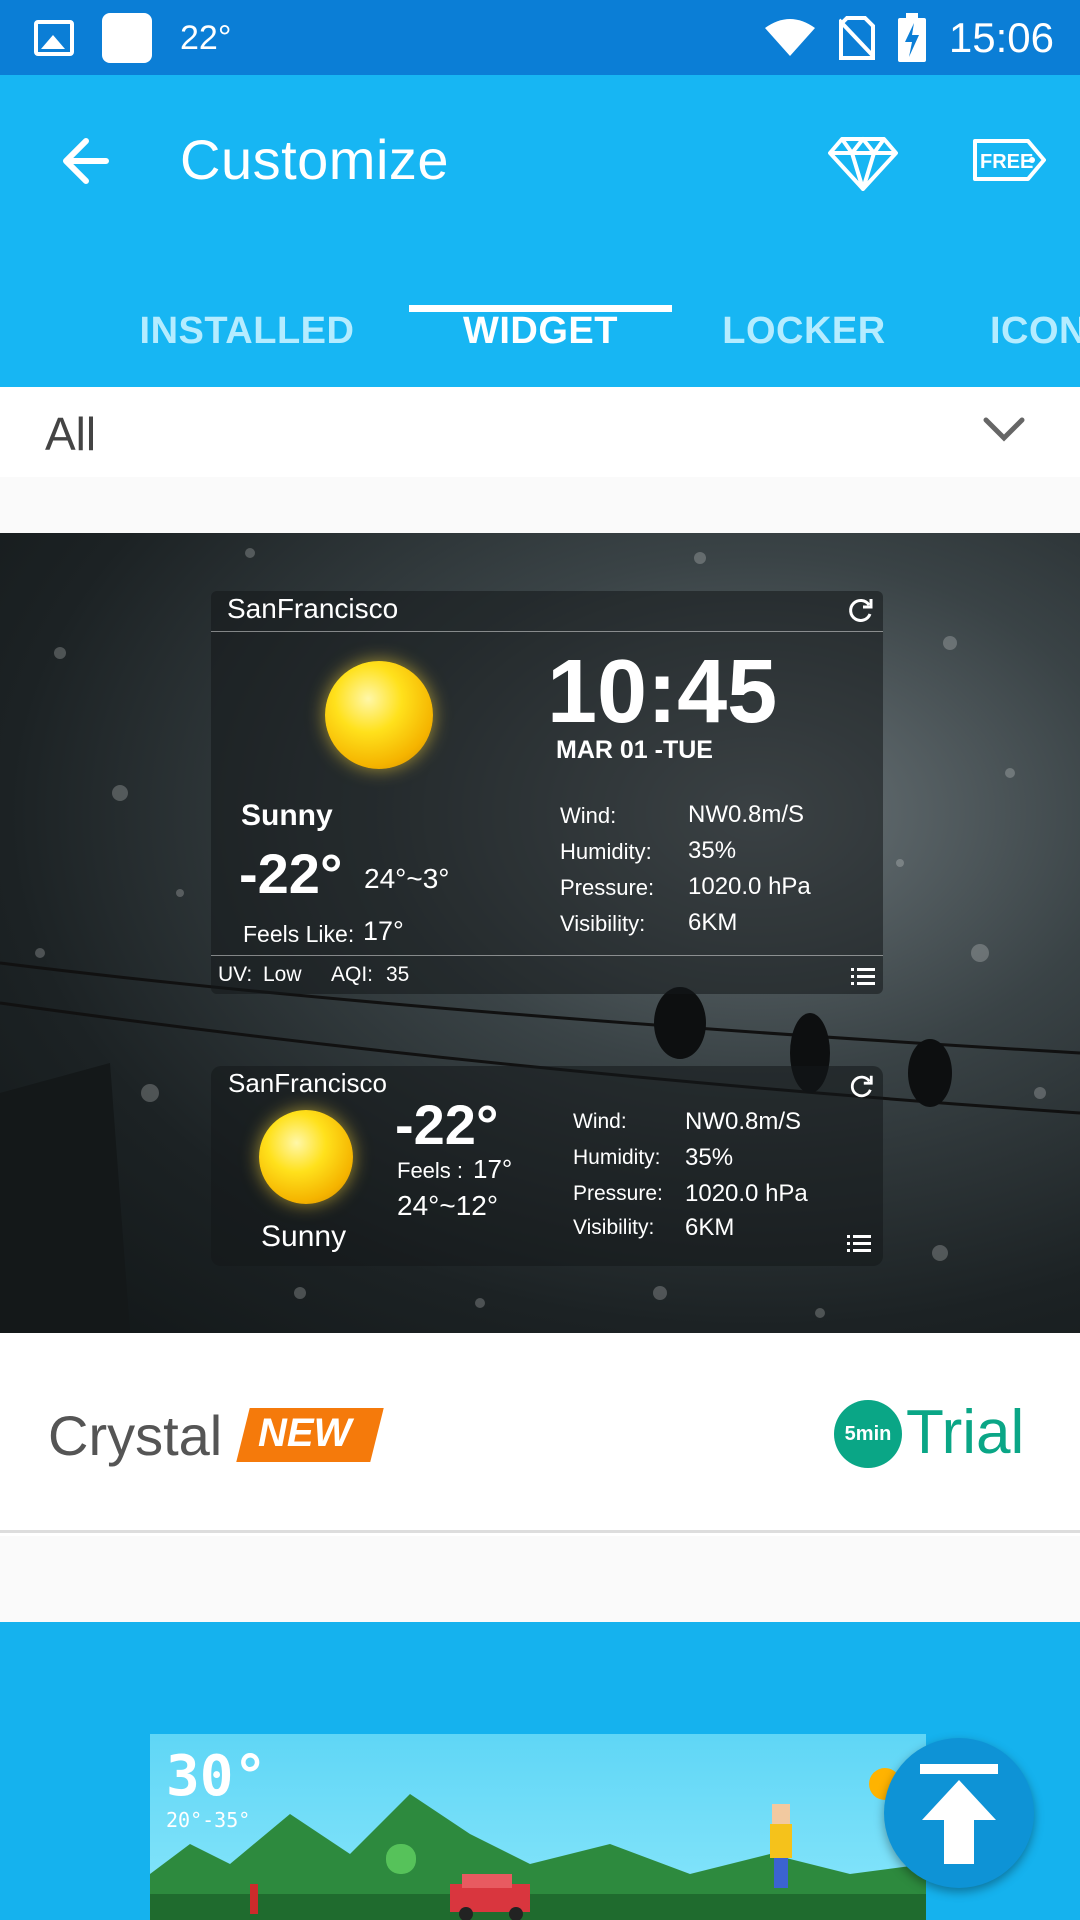 The width and height of the screenshot is (1080, 1920). Describe the element at coordinates (540, 1433) in the screenshot. I see `widget-card-footer: Crystal NEW 5min Trial` at that location.